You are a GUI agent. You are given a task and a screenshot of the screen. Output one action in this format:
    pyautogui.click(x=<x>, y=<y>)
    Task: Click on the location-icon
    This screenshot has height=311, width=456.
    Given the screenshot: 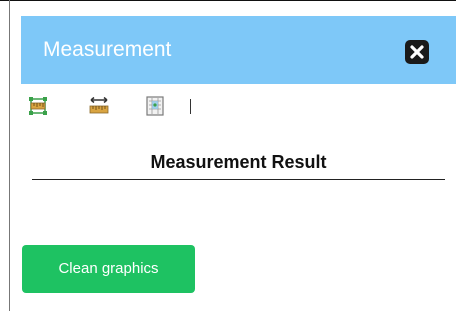 What is the action you would take?
    pyautogui.click(x=155, y=106)
    